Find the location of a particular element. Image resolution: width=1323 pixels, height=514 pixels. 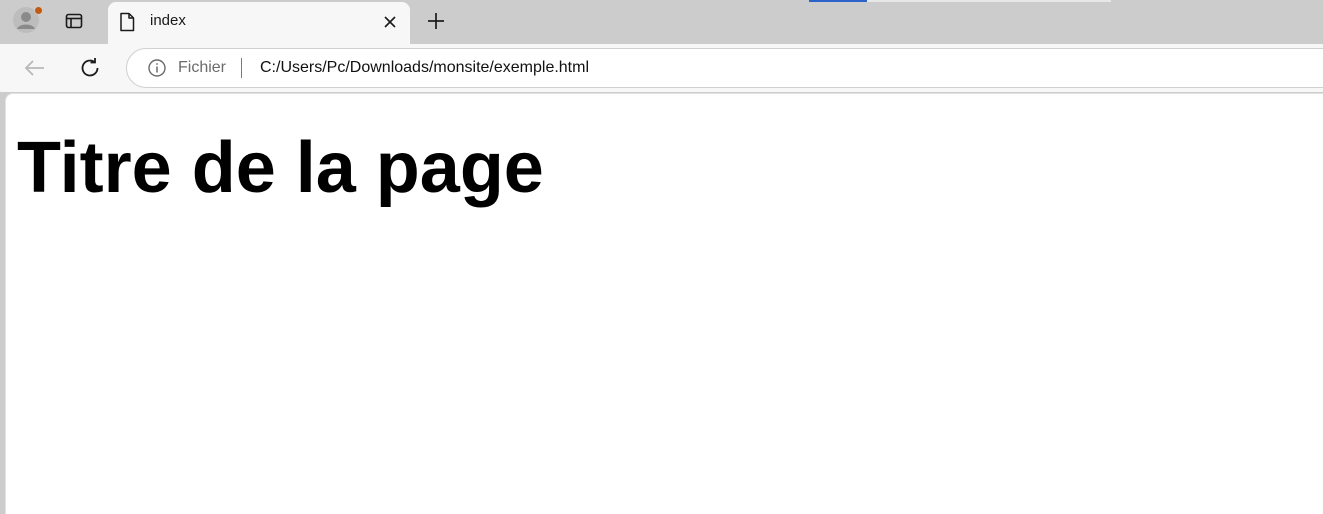

file-icon is located at coordinates (127, 22).